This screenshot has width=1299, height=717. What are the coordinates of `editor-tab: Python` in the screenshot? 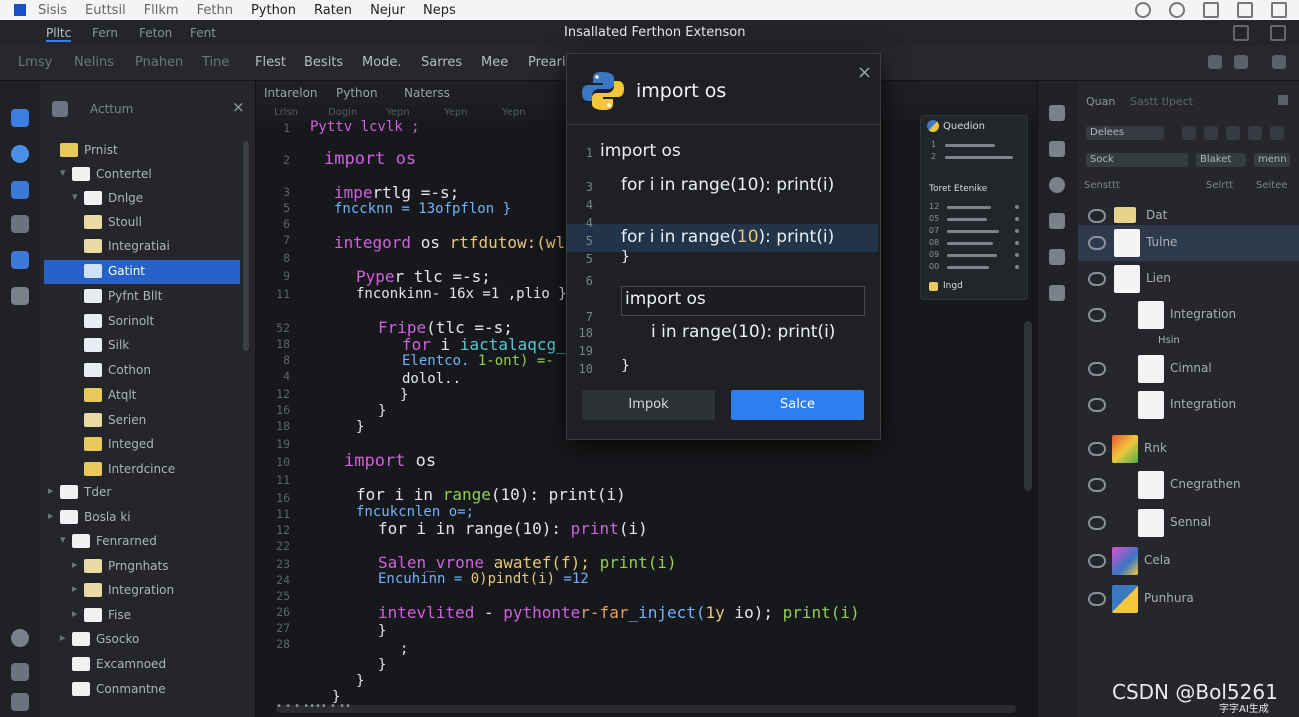 It's located at (357, 93).